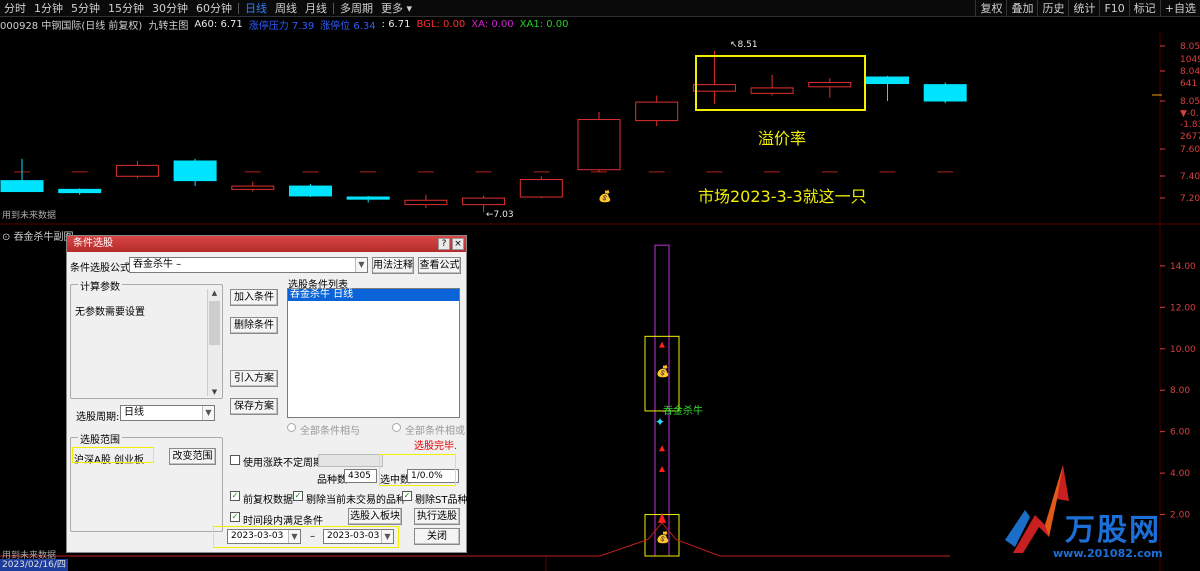 The width and height of the screenshot is (1200, 571). What do you see at coordinates (235, 517) in the screenshot?
I see `time-range-checkbox: ✓` at bounding box center [235, 517].